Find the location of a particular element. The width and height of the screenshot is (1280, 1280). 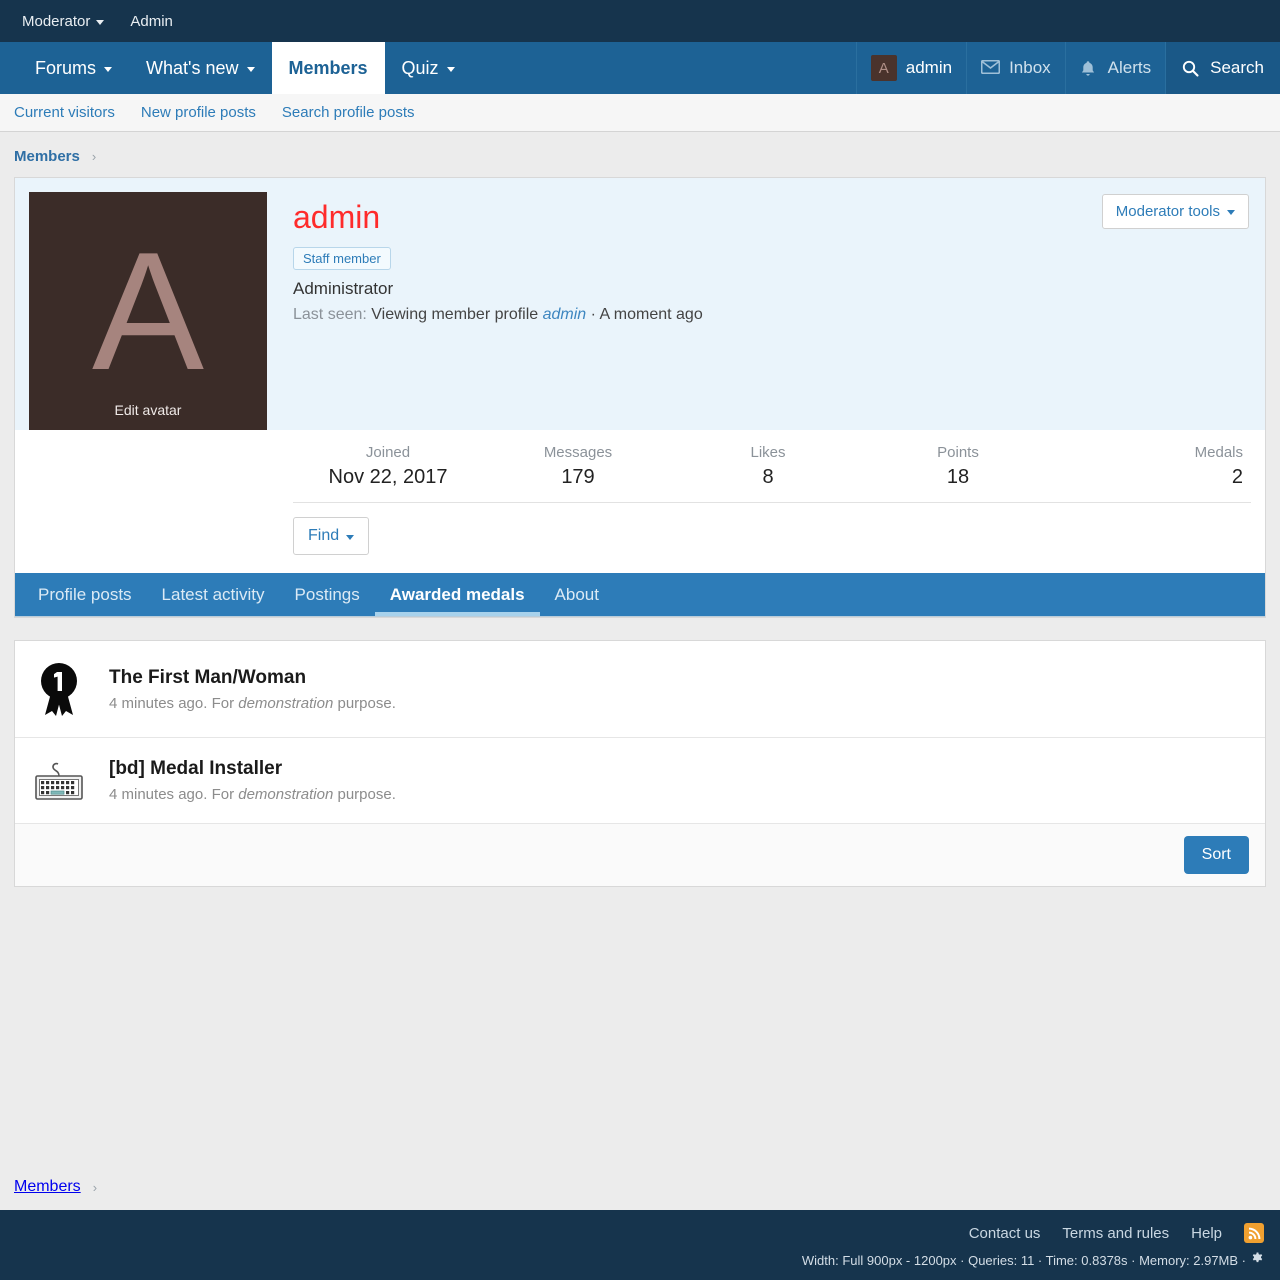

search-icon is located at coordinates (1191, 68).